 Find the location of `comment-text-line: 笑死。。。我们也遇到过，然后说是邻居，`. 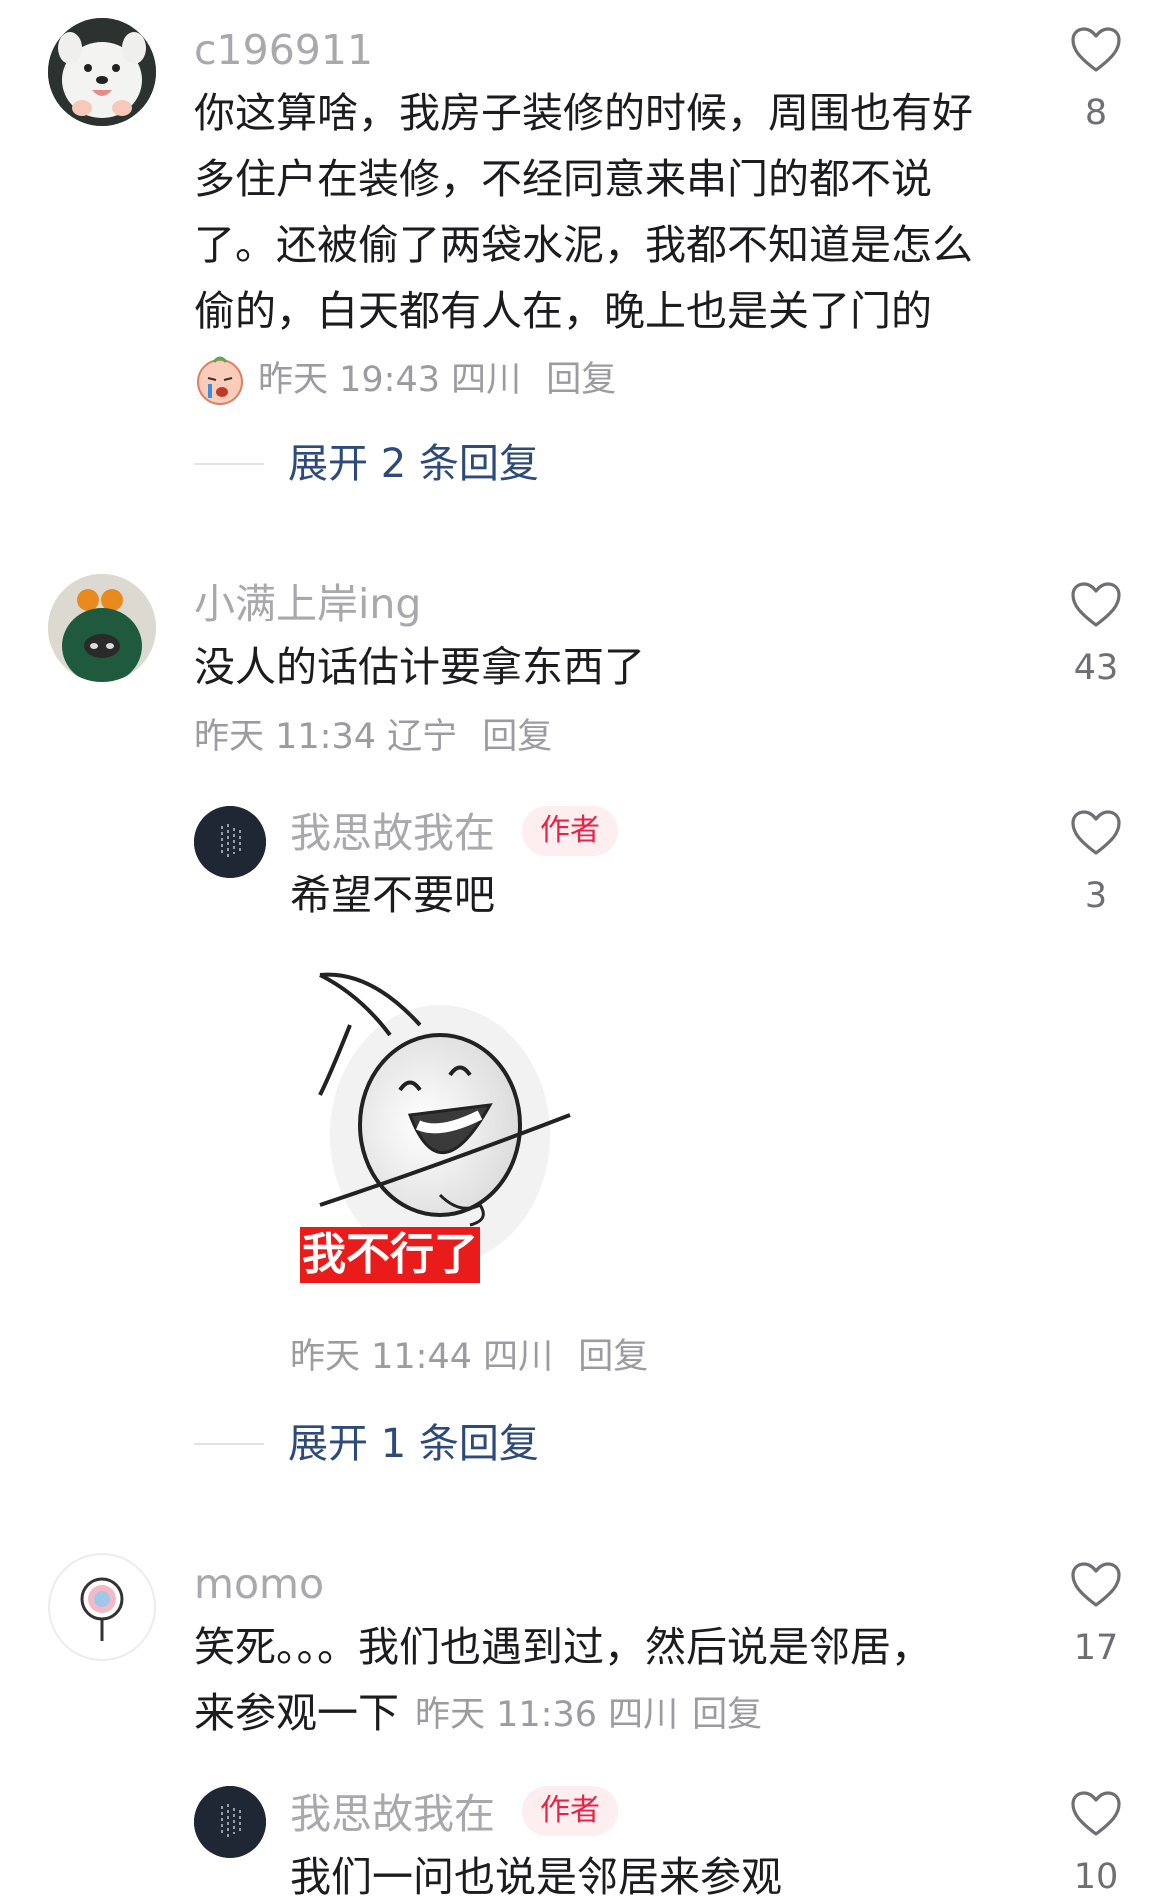

comment-text-line: 笑死。。。我们也遇到过，然后说是邻居， is located at coordinates (563, 1647).